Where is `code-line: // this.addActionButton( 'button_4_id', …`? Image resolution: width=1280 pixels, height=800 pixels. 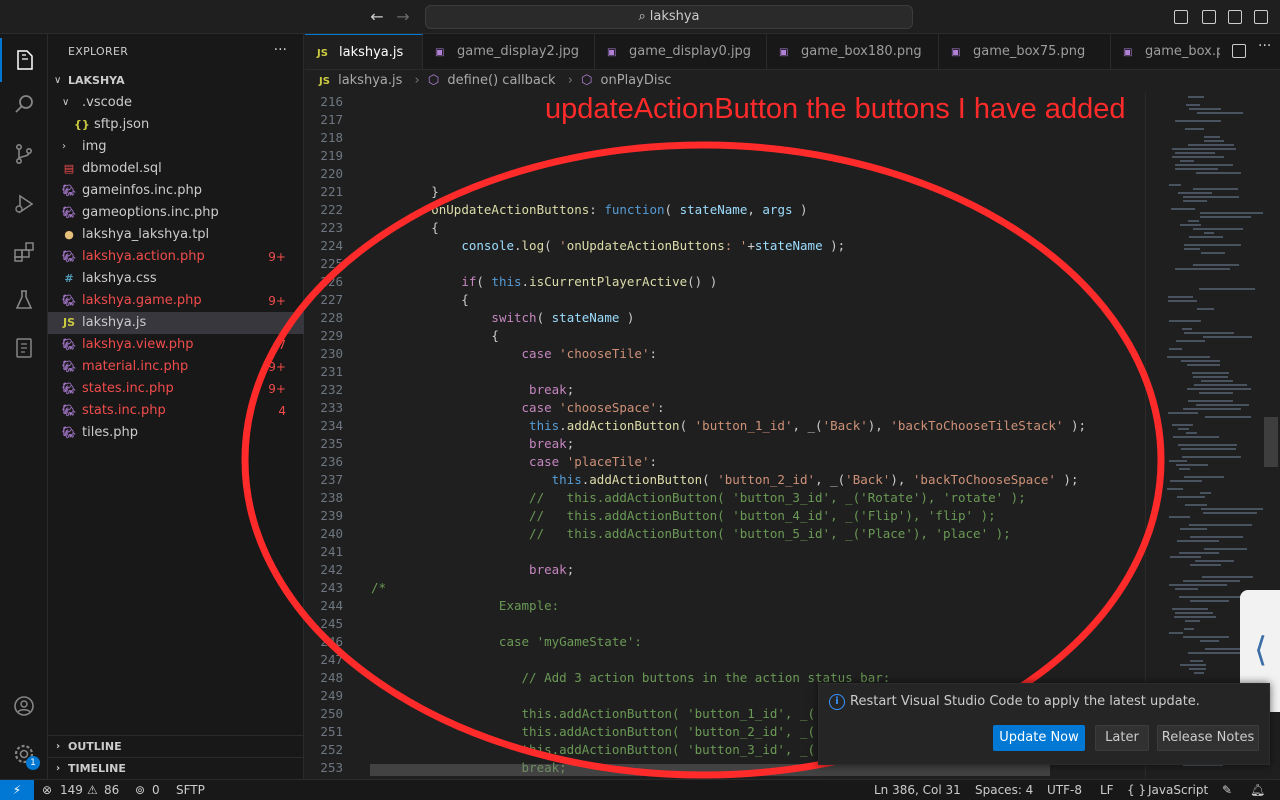
code-line: // this.addActionButton( 'button_4_id', … is located at coordinates (683, 516).